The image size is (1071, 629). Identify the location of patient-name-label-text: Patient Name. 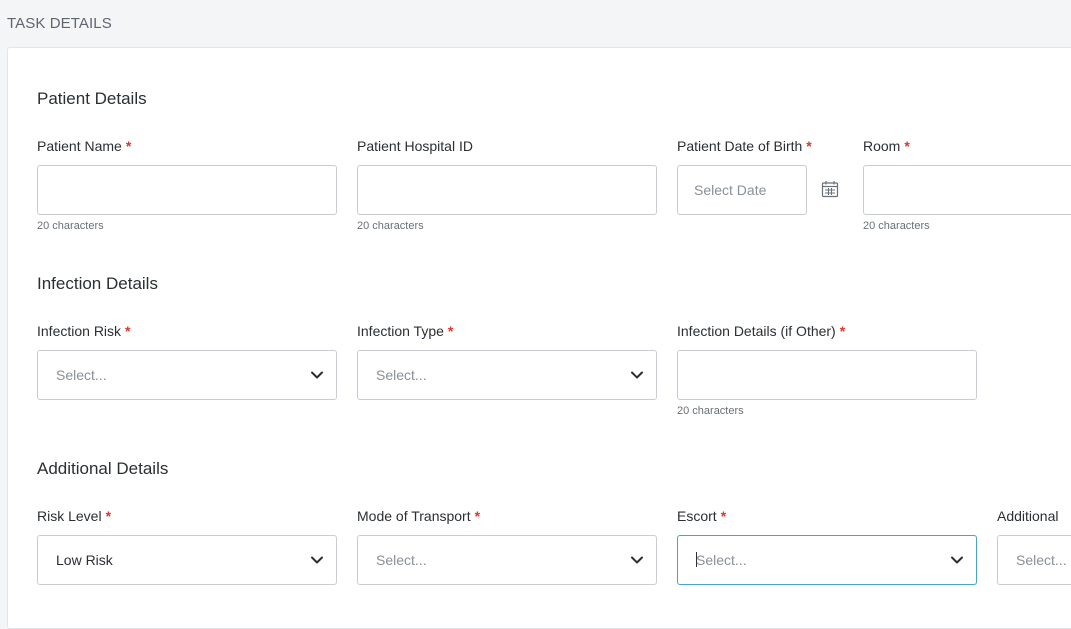
(79, 146).